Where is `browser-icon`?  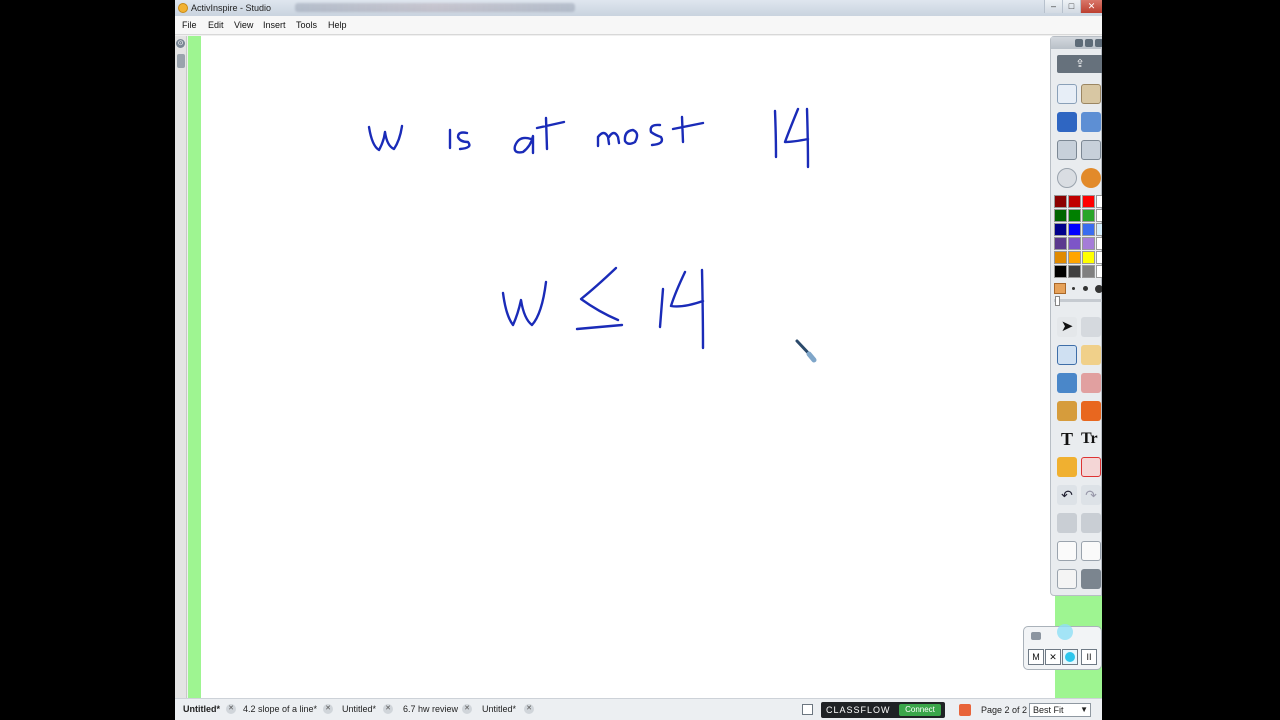
browser-icon is located at coordinates (1091, 94).